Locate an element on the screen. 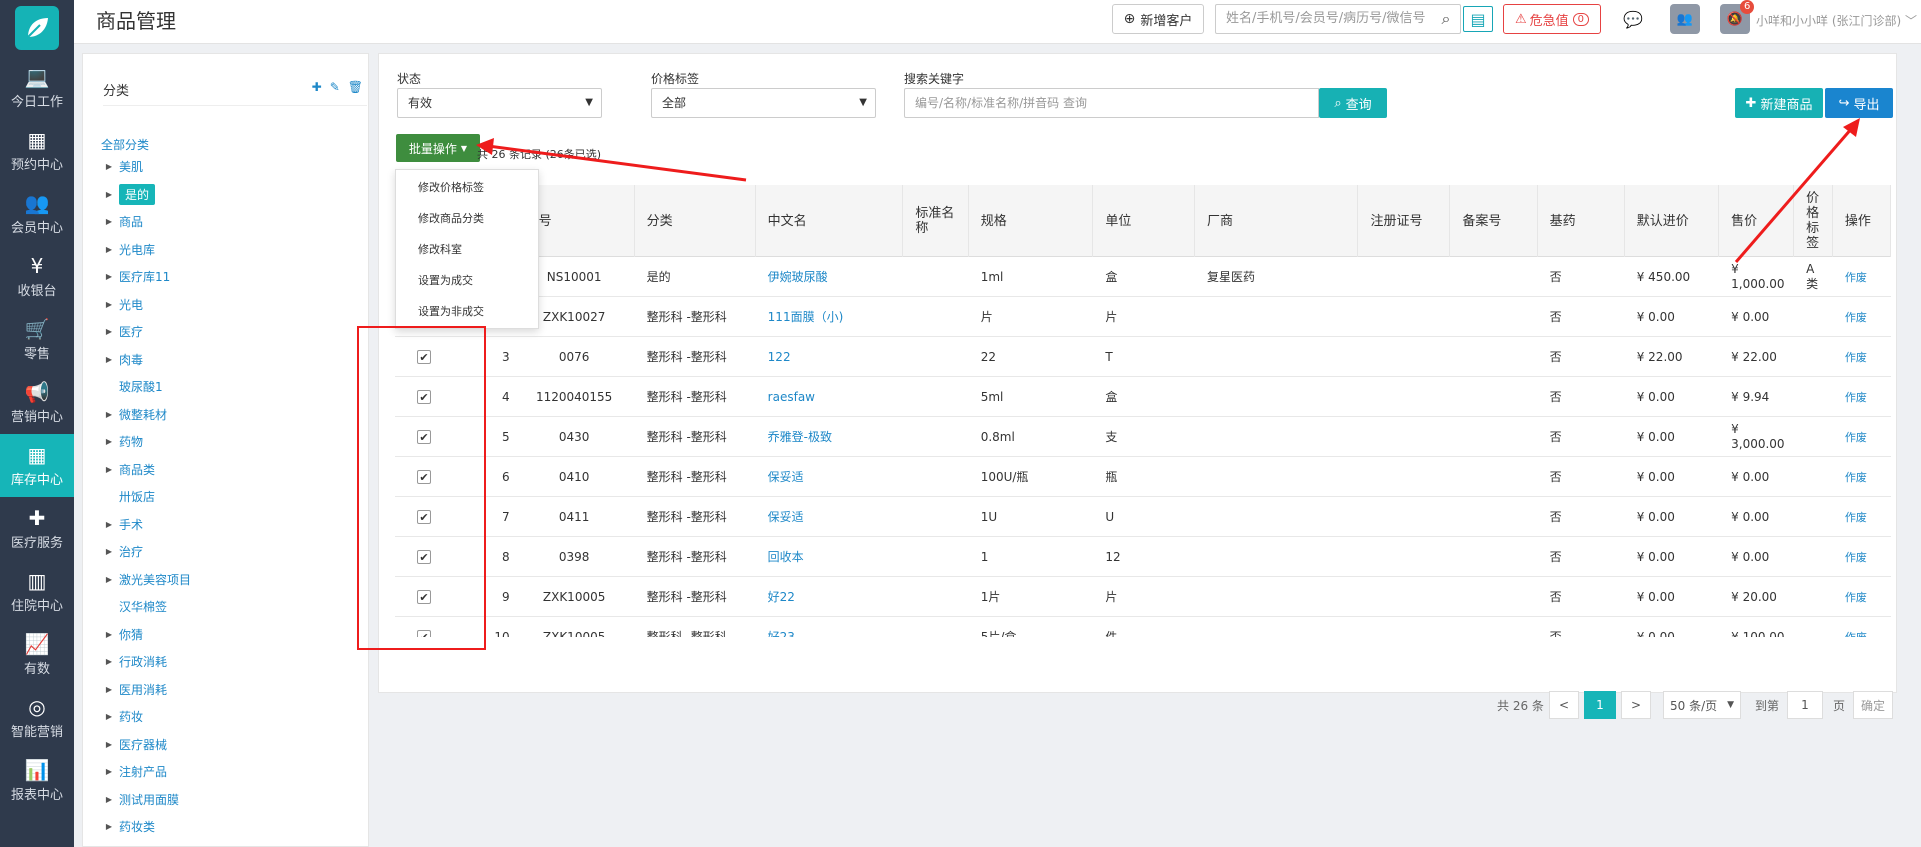 The width and height of the screenshot is (1921, 847). prev-page-button: < is located at coordinates (1564, 705).